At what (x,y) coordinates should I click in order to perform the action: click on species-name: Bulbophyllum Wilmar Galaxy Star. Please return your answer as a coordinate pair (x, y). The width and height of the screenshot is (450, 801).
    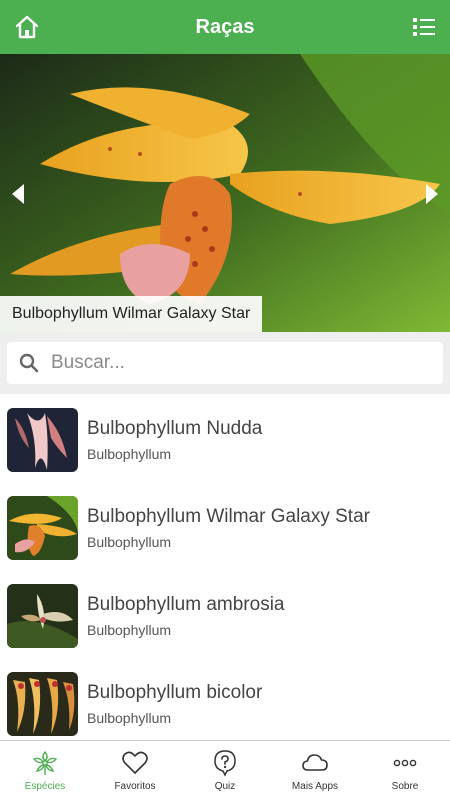
    Looking at the image, I should click on (228, 516).